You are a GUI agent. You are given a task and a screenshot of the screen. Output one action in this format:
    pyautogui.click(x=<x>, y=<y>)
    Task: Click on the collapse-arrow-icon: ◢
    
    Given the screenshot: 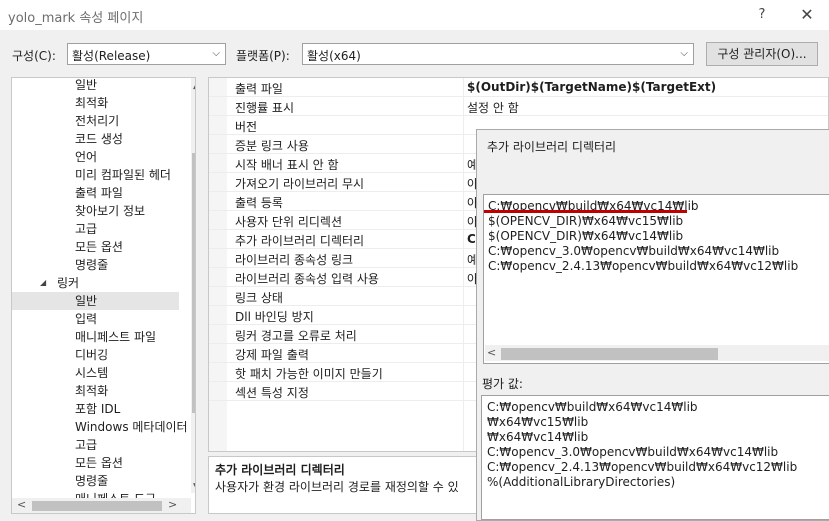 What is the action you would take?
    pyautogui.click(x=43, y=283)
    